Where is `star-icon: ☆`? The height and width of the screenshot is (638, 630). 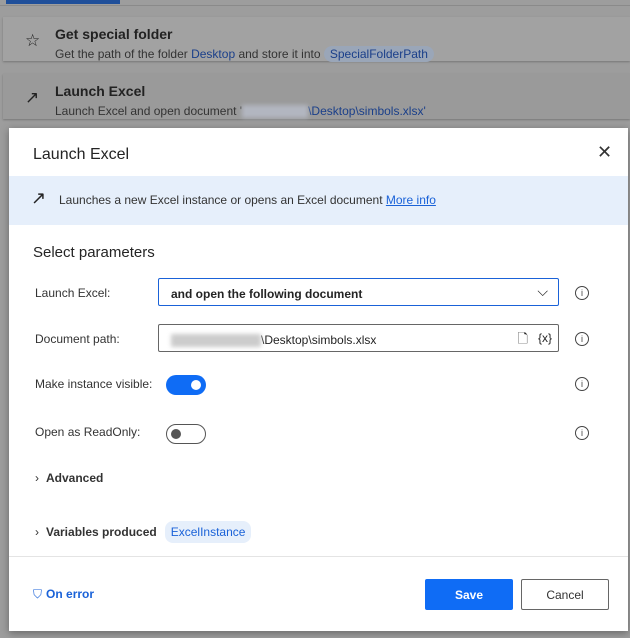
star-icon: ☆ is located at coordinates (33, 40).